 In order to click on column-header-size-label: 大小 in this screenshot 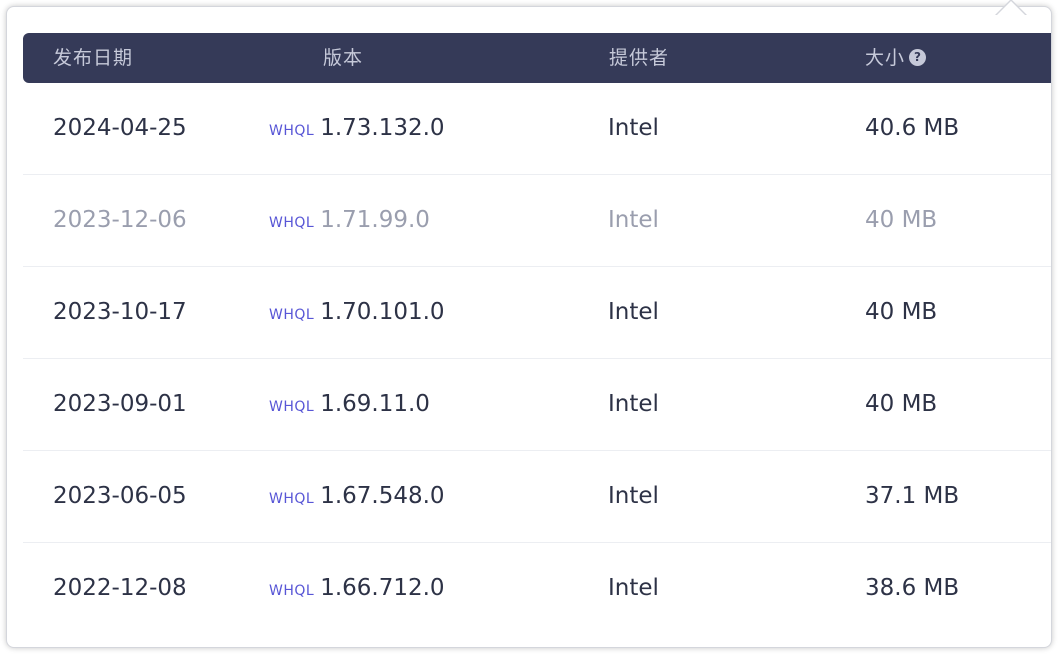, I will do `click(885, 58)`.